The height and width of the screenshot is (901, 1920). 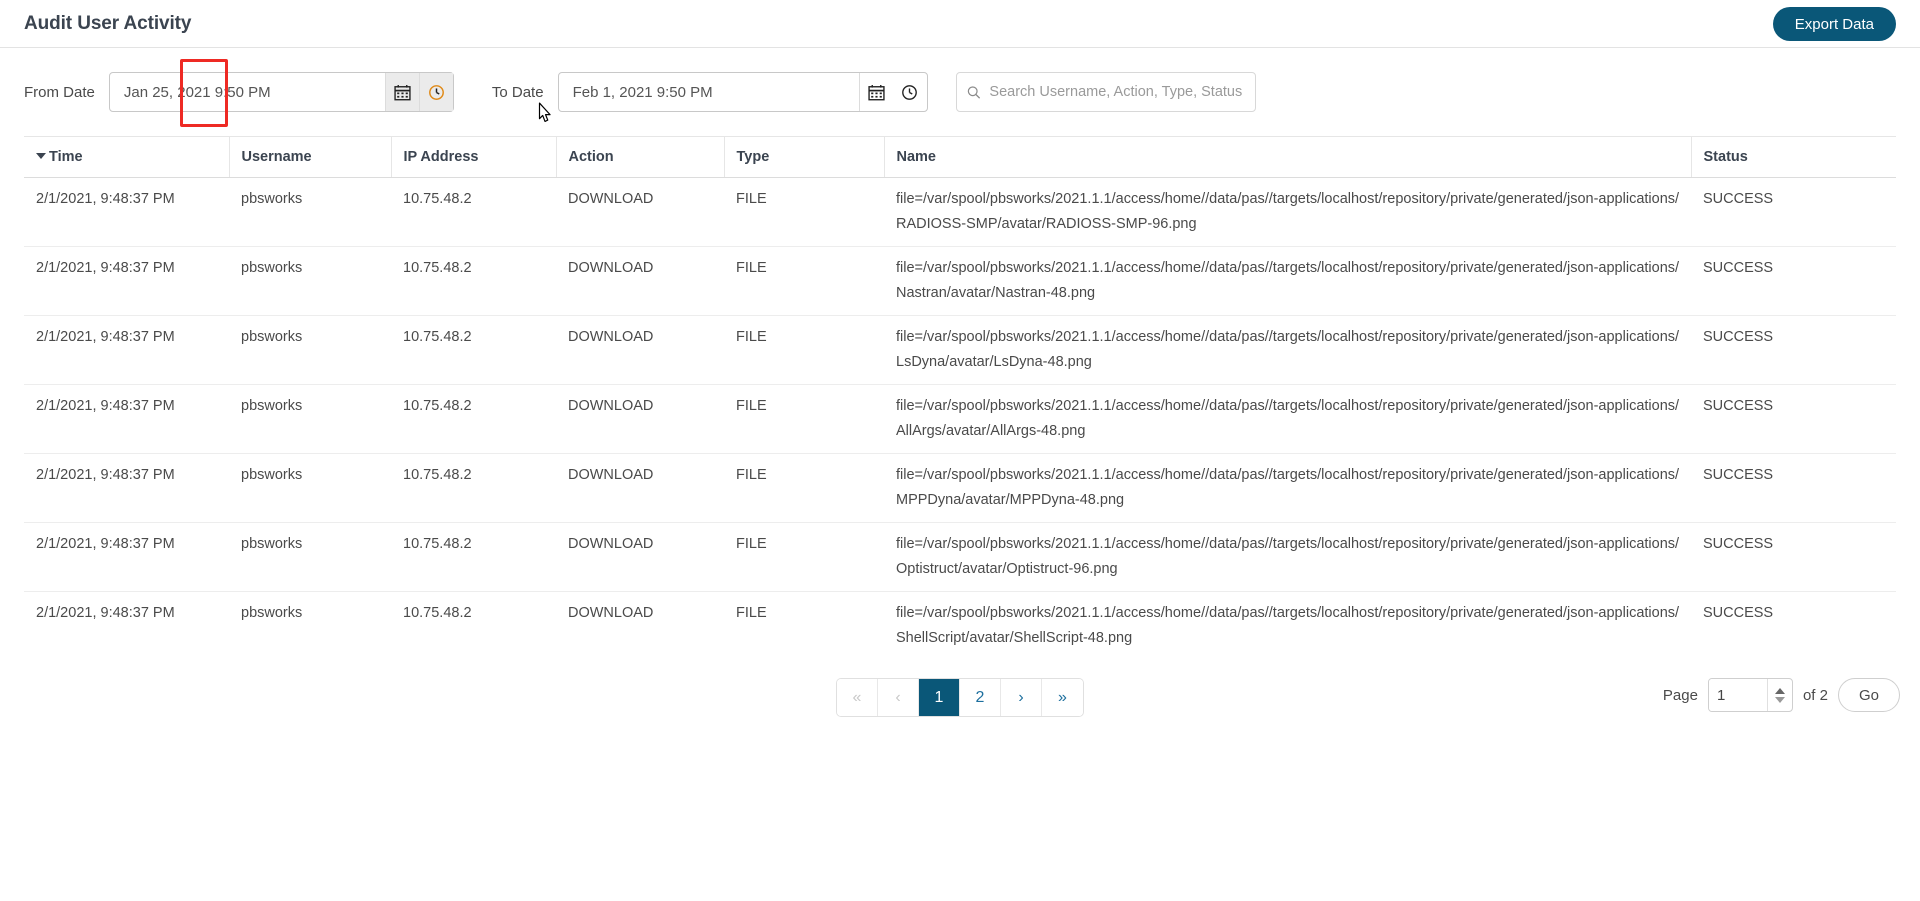 What do you see at coordinates (1779, 699) in the screenshot?
I see `stepper-down-icon` at bounding box center [1779, 699].